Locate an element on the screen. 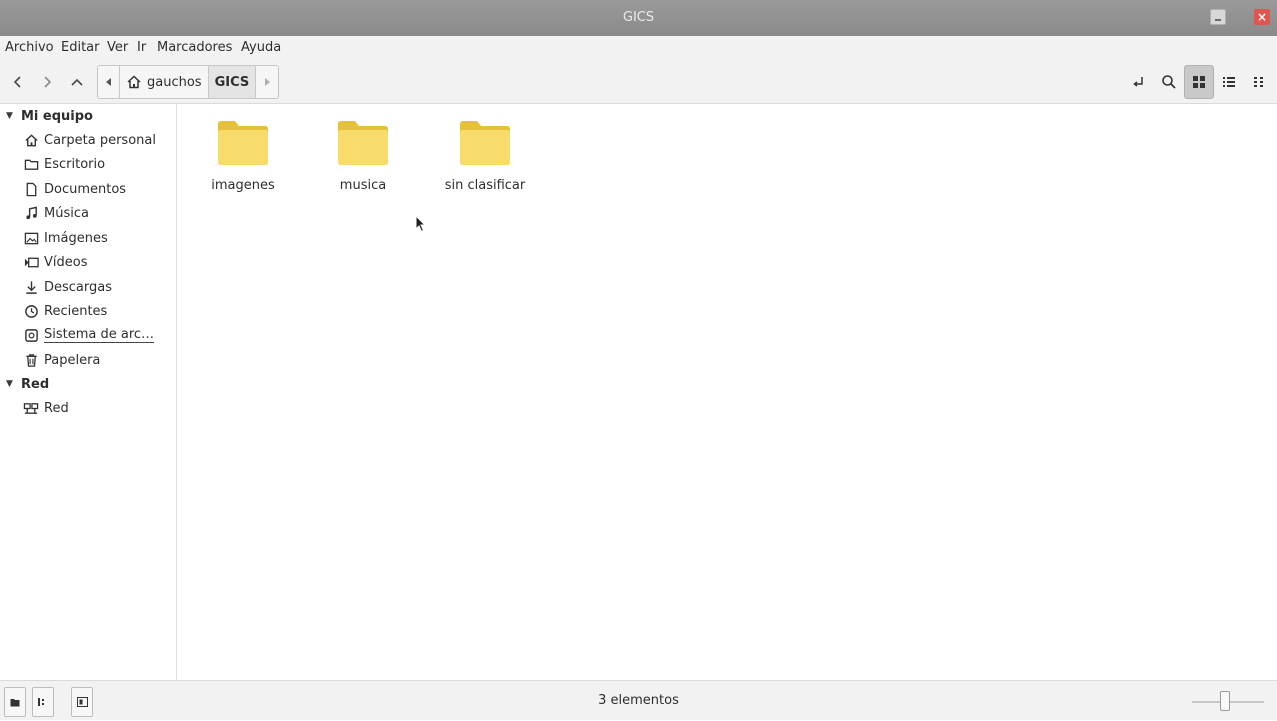 The image size is (1277, 721). music-icon is located at coordinates (31, 213).